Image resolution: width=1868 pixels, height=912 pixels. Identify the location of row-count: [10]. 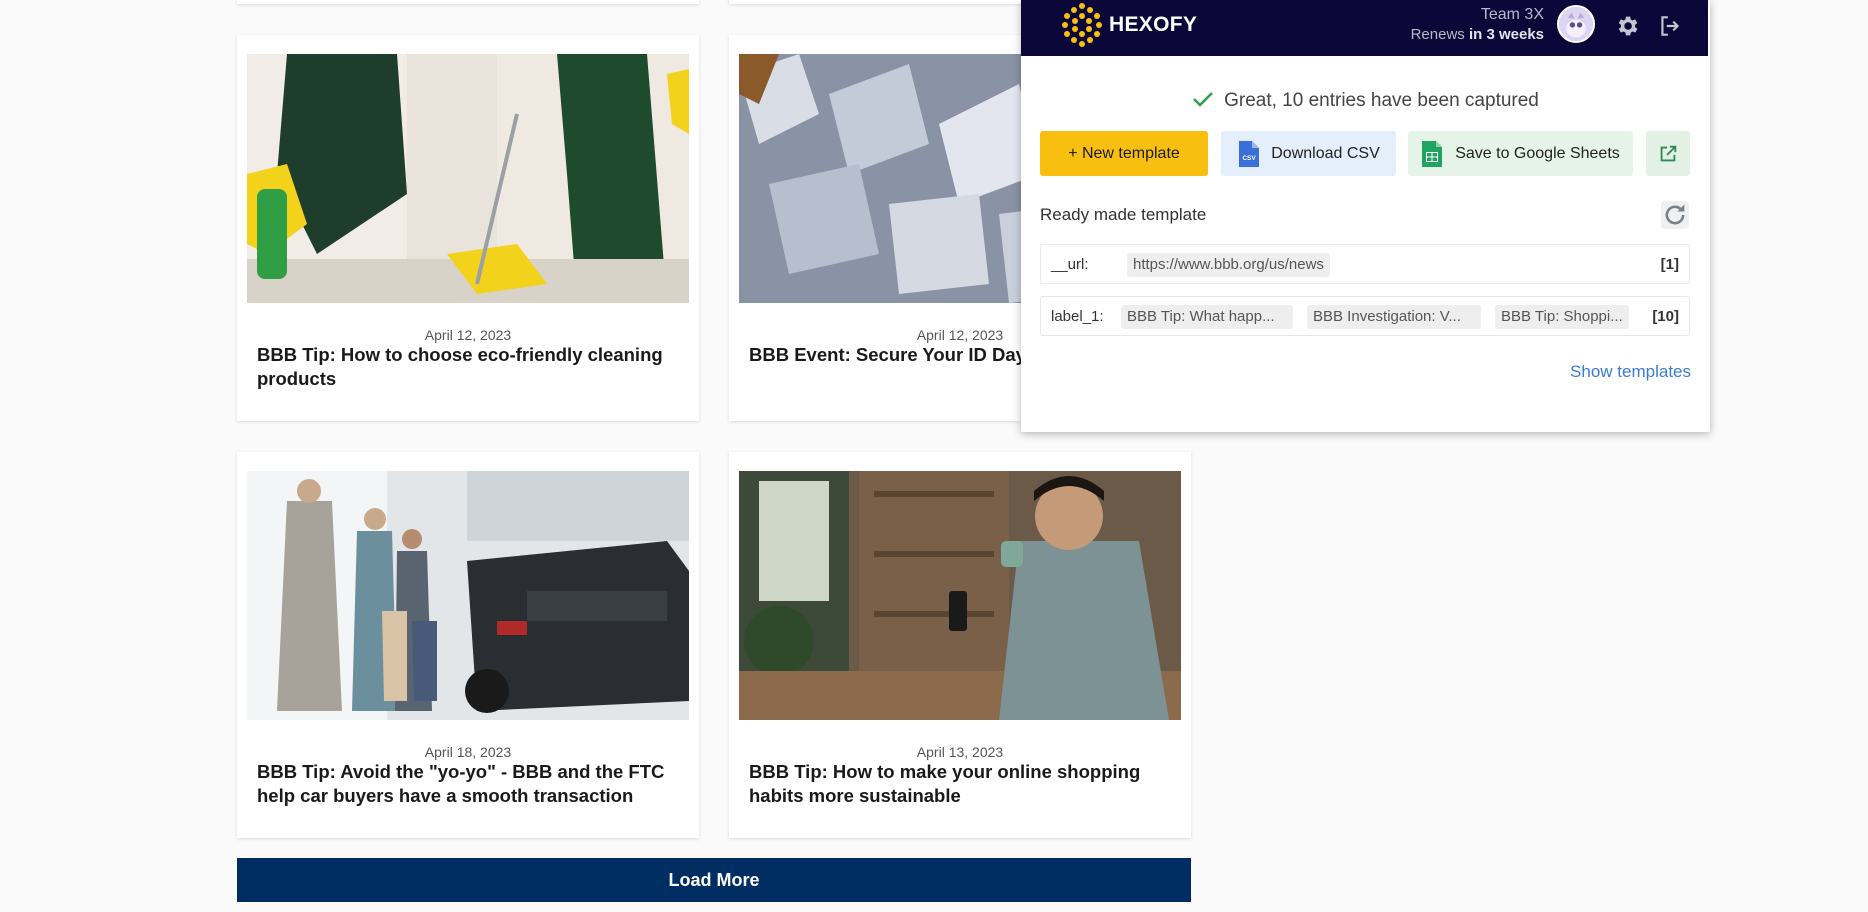
(1665, 316).